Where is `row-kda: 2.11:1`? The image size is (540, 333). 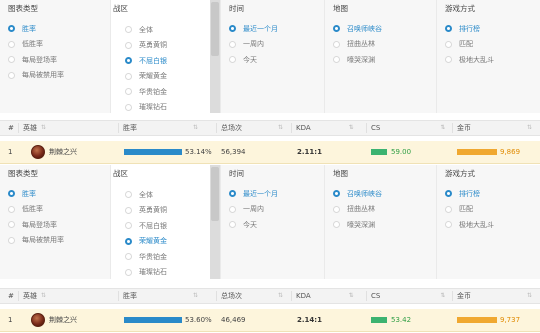 row-kda: 2.11:1 is located at coordinates (309, 152).